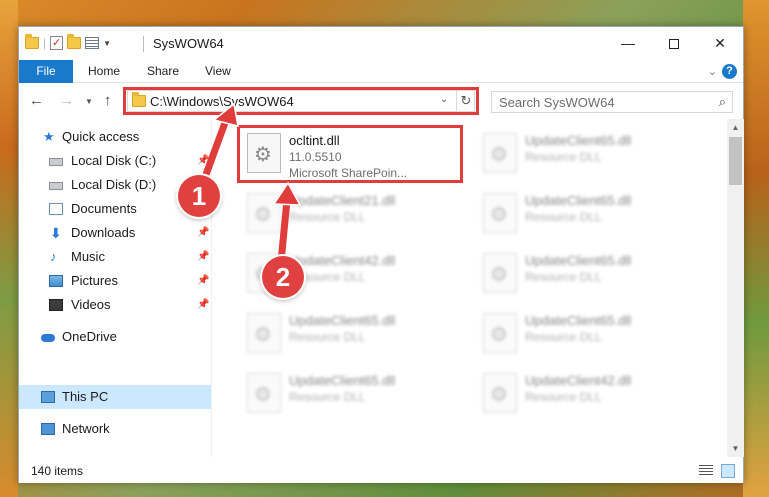 This screenshot has height=497, width=769. I want to click on tab-view: View, so click(218, 71).